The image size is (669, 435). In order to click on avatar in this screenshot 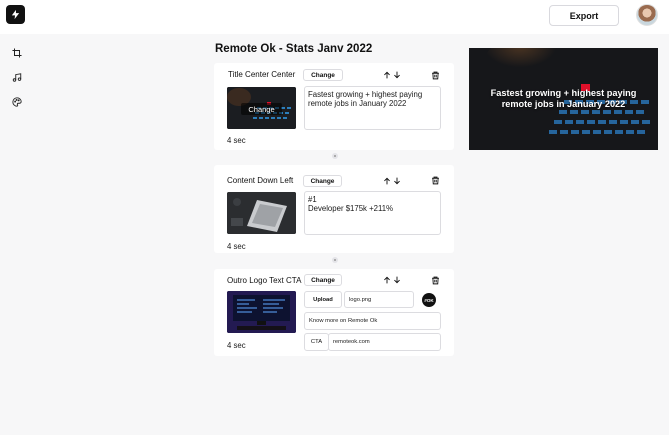, I will do `click(647, 15)`.